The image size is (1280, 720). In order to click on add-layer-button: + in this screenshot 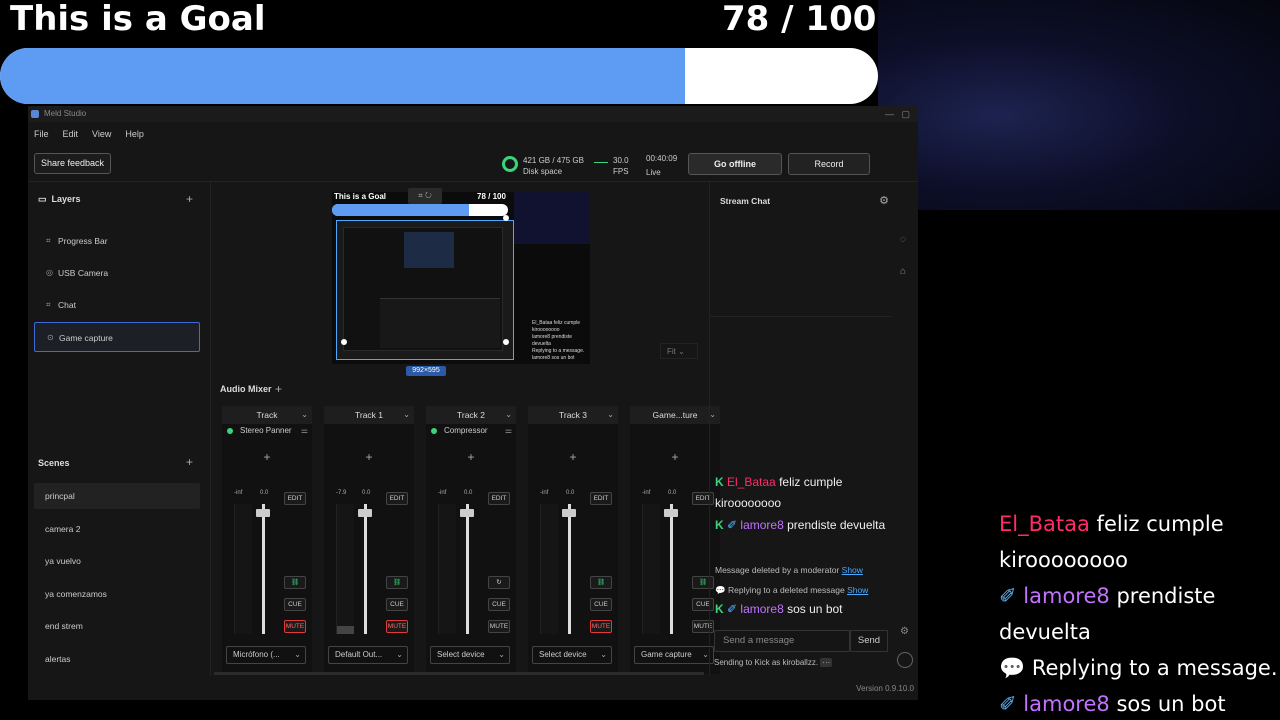, I will do `click(189, 199)`.